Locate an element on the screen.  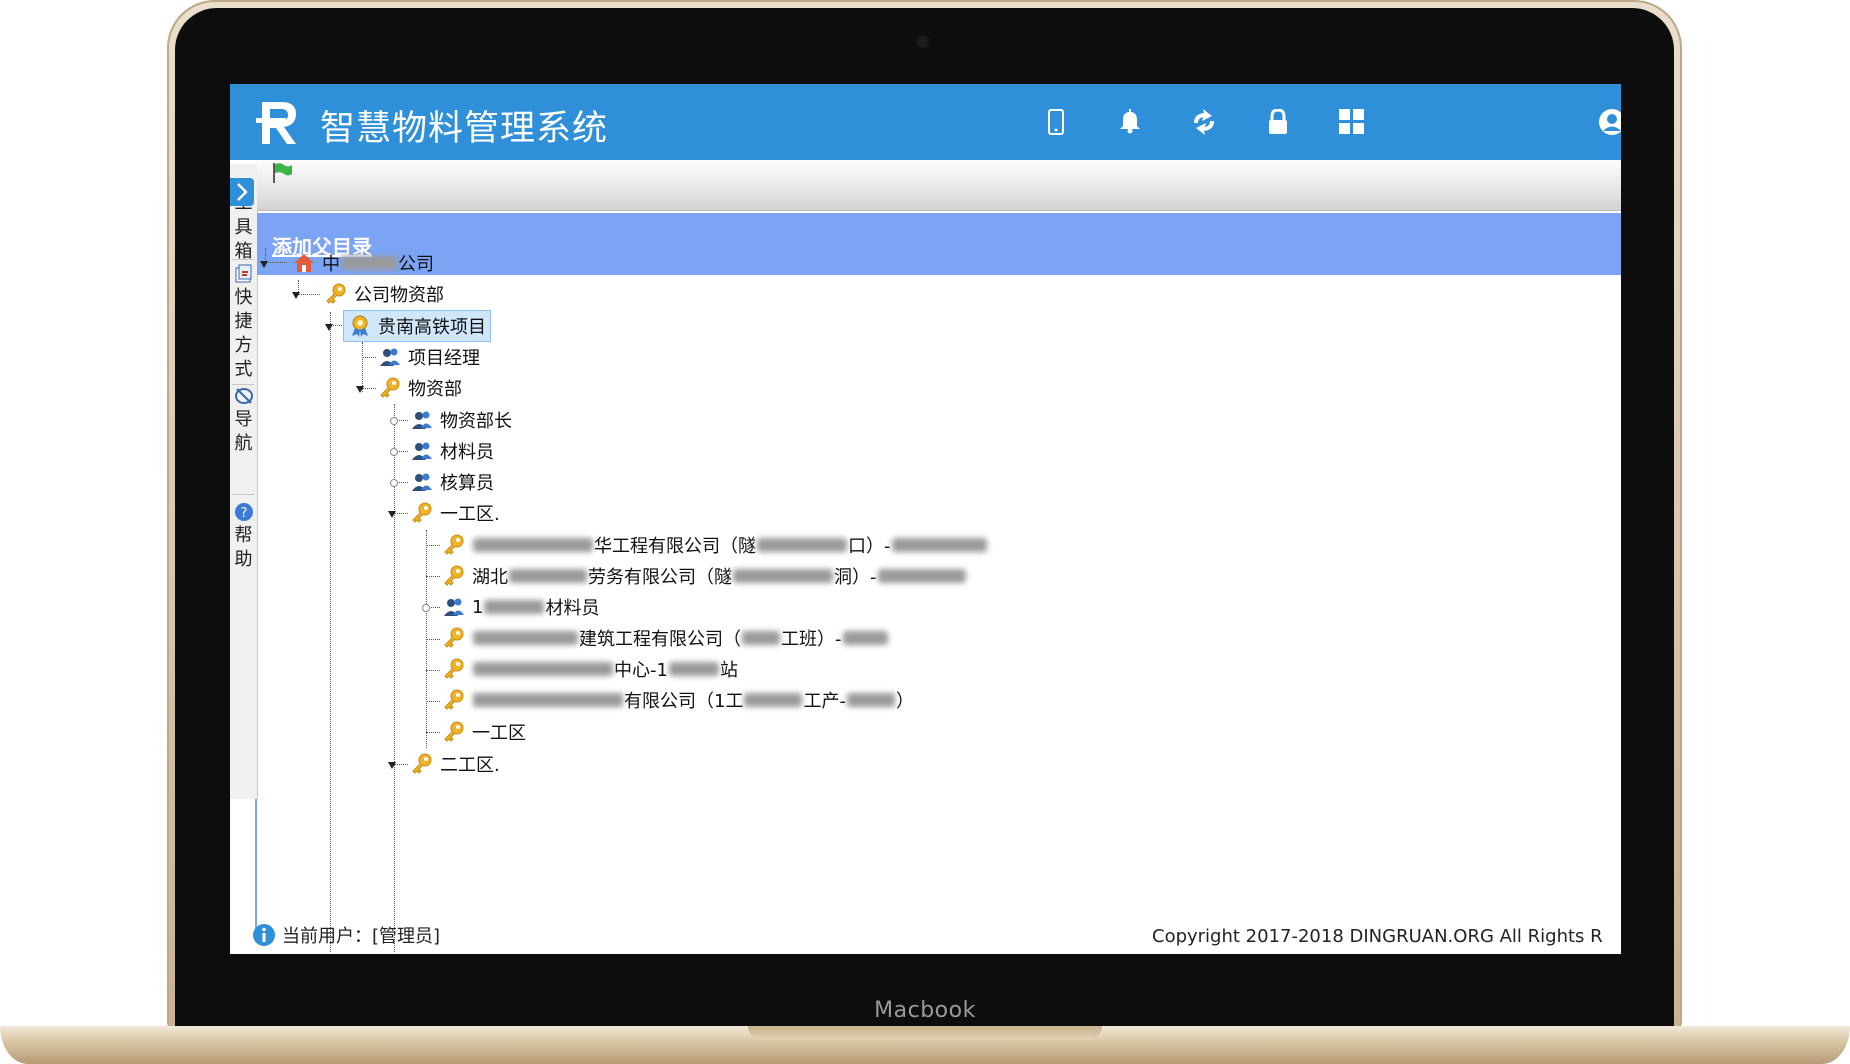
toolbar is located at coordinates (939, 185).